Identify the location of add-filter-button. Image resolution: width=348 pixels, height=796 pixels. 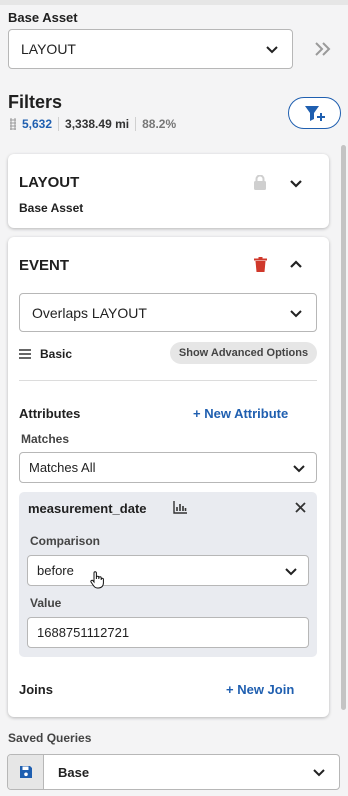
(314, 113).